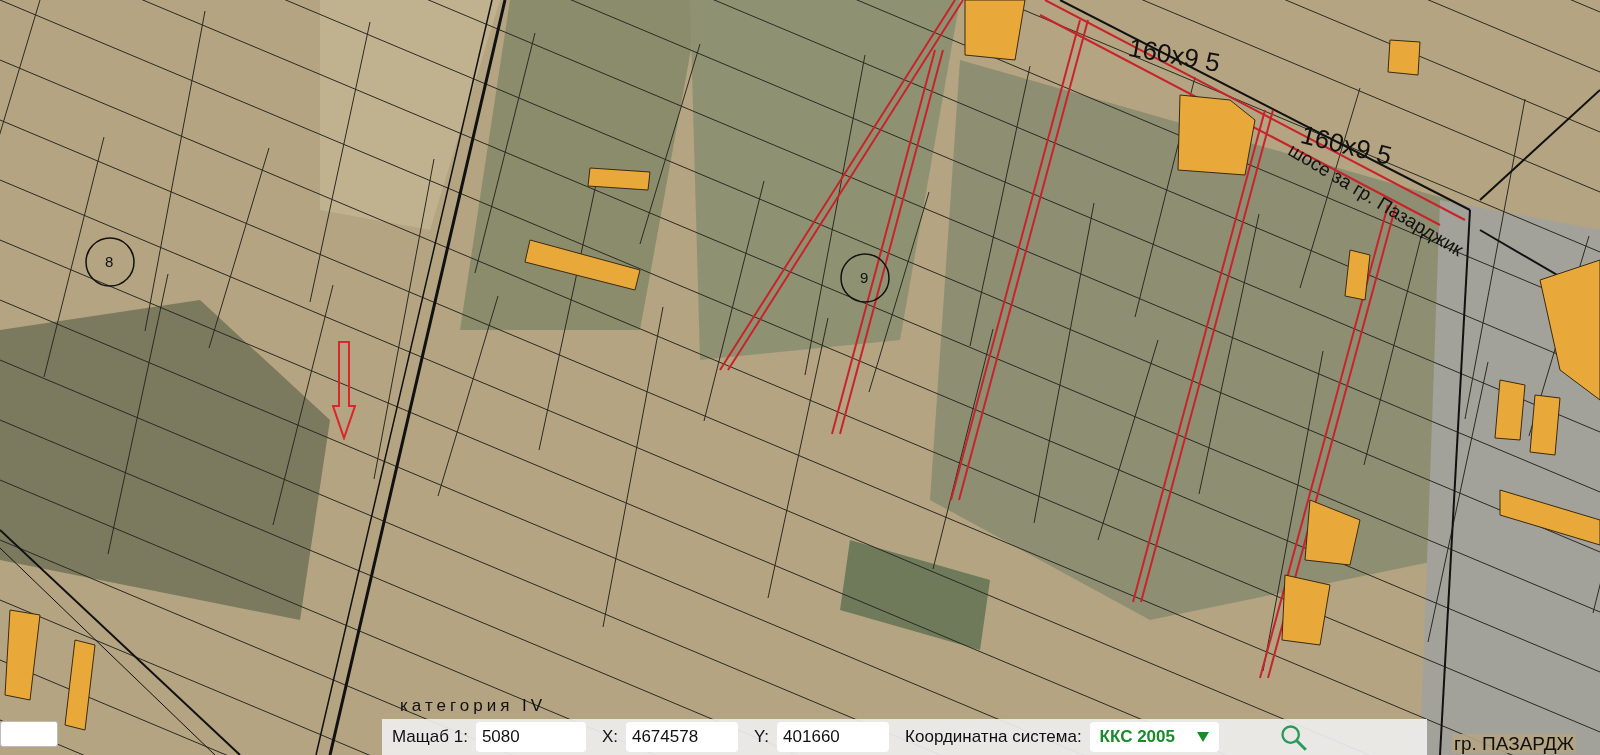 The height and width of the screenshot is (755, 1600). Describe the element at coordinates (864, 277) in the screenshot. I see `parcel-number: 9` at that location.